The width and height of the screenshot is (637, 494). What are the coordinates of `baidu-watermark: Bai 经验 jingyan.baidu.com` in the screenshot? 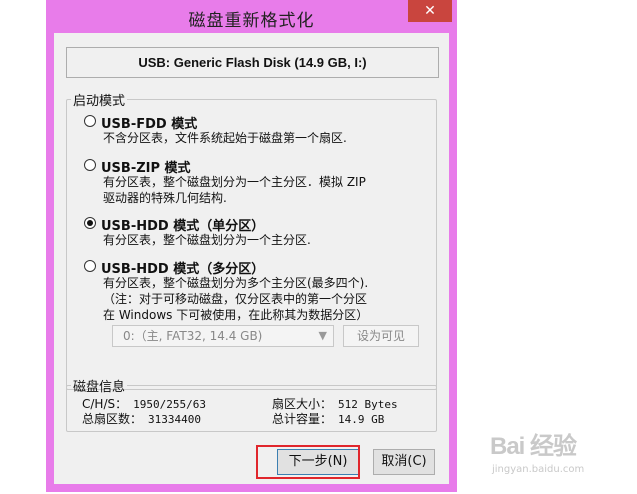 It's located at (560, 454).